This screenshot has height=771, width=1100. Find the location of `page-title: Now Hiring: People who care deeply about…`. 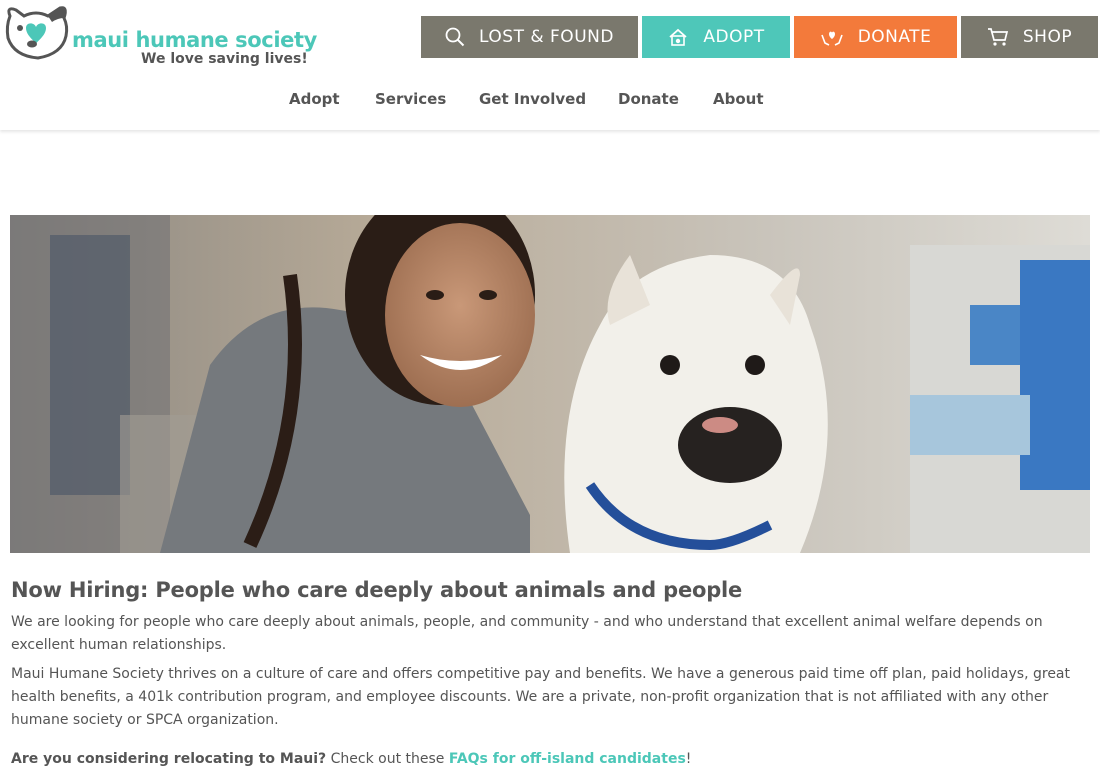

page-title: Now Hiring: People who care deeply about… is located at coordinates (377, 590).